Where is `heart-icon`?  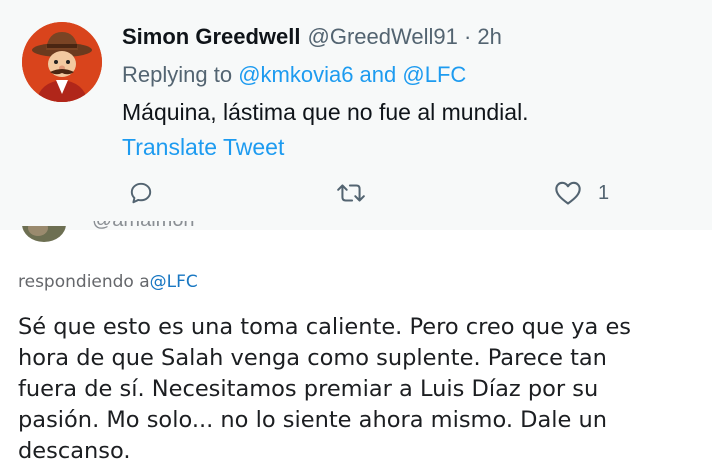
heart-icon is located at coordinates (568, 193).